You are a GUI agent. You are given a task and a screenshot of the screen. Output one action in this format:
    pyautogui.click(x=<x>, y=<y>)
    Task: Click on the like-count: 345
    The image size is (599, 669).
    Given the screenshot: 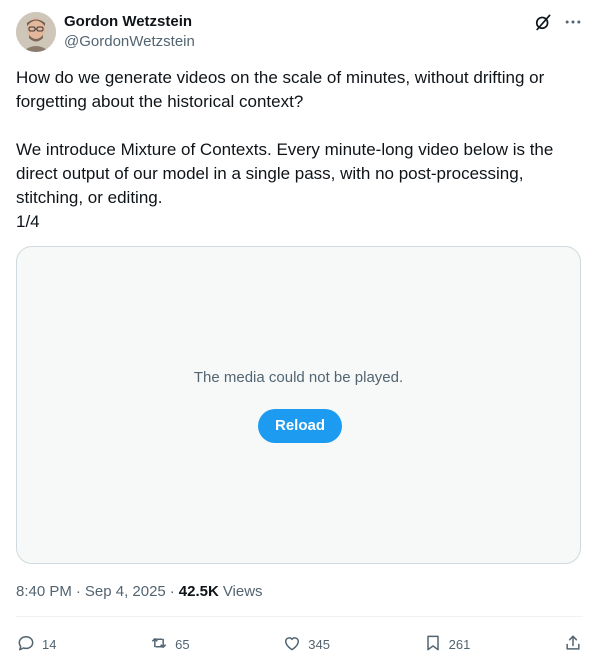 What is the action you would take?
    pyautogui.click(x=319, y=644)
    